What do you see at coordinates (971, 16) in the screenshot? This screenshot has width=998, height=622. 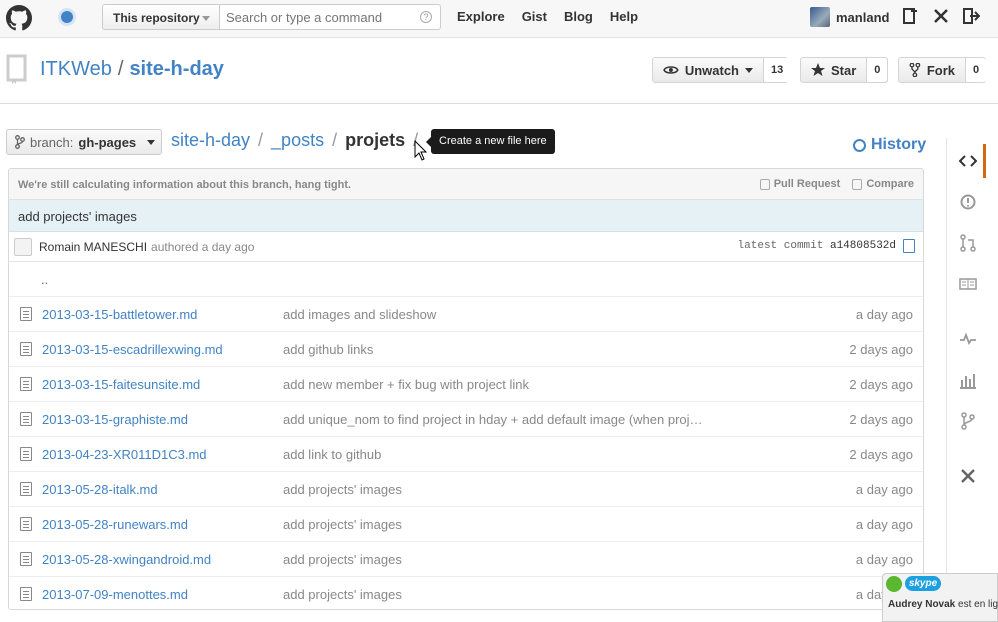 I see `sign-out-icon` at bounding box center [971, 16].